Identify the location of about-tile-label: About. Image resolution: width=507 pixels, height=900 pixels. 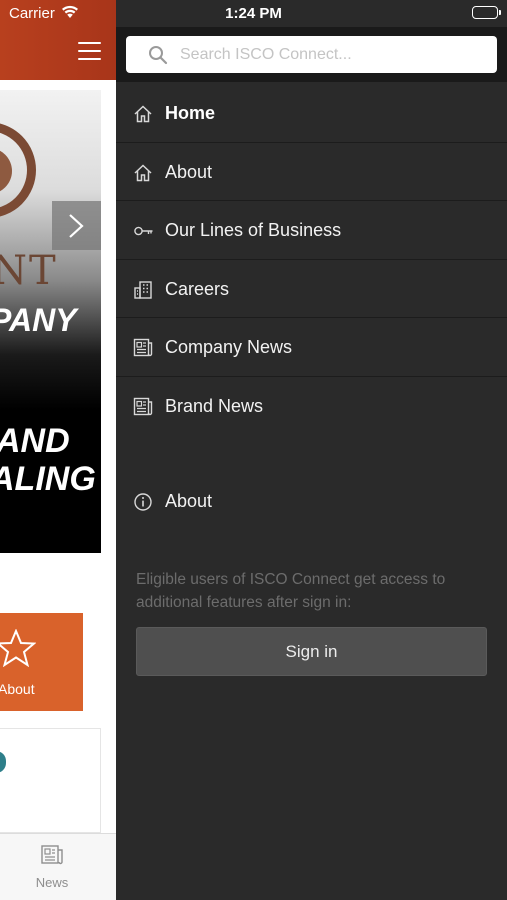
(17, 689).